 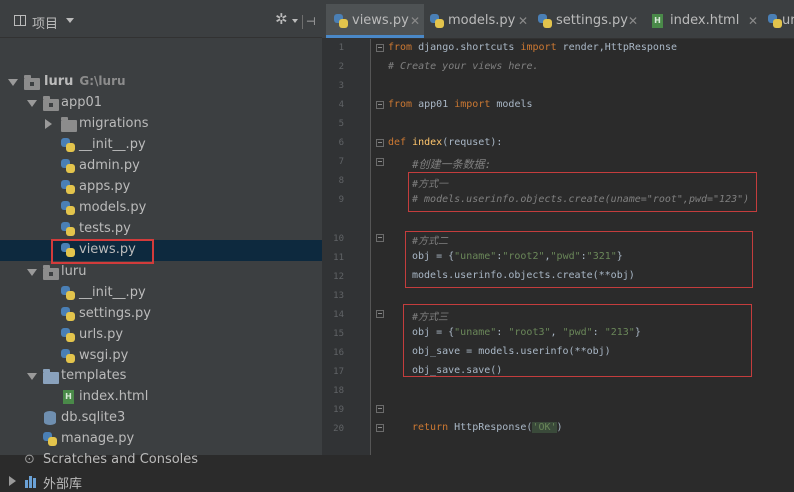 What do you see at coordinates (161, 103) in the screenshot?
I see `tree-item-app01: app01` at bounding box center [161, 103].